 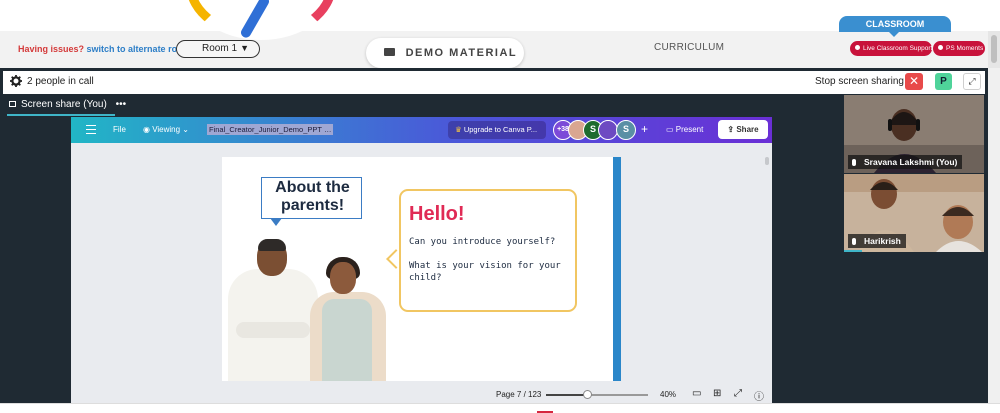 I want to click on ps-moments-button: PS Moments, so click(x=959, y=48).